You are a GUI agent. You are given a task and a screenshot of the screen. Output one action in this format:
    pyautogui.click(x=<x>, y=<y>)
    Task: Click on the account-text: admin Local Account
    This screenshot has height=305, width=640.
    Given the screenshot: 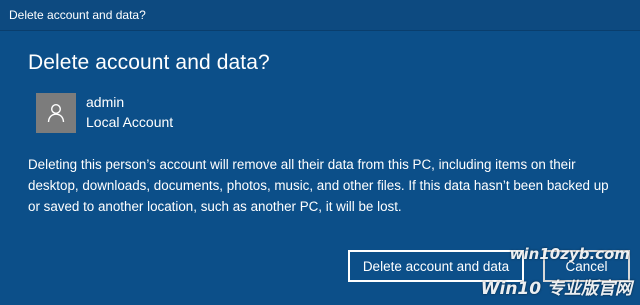 What is the action you would take?
    pyautogui.click(x=129, y=112)
    